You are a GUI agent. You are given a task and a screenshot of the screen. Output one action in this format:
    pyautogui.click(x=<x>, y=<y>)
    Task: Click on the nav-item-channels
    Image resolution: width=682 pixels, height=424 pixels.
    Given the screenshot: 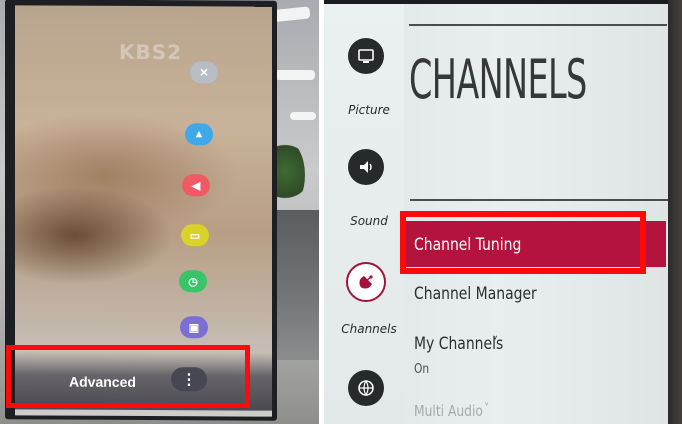 What is the action you would take?
    pyautogui.click(x=366, y=282)
    